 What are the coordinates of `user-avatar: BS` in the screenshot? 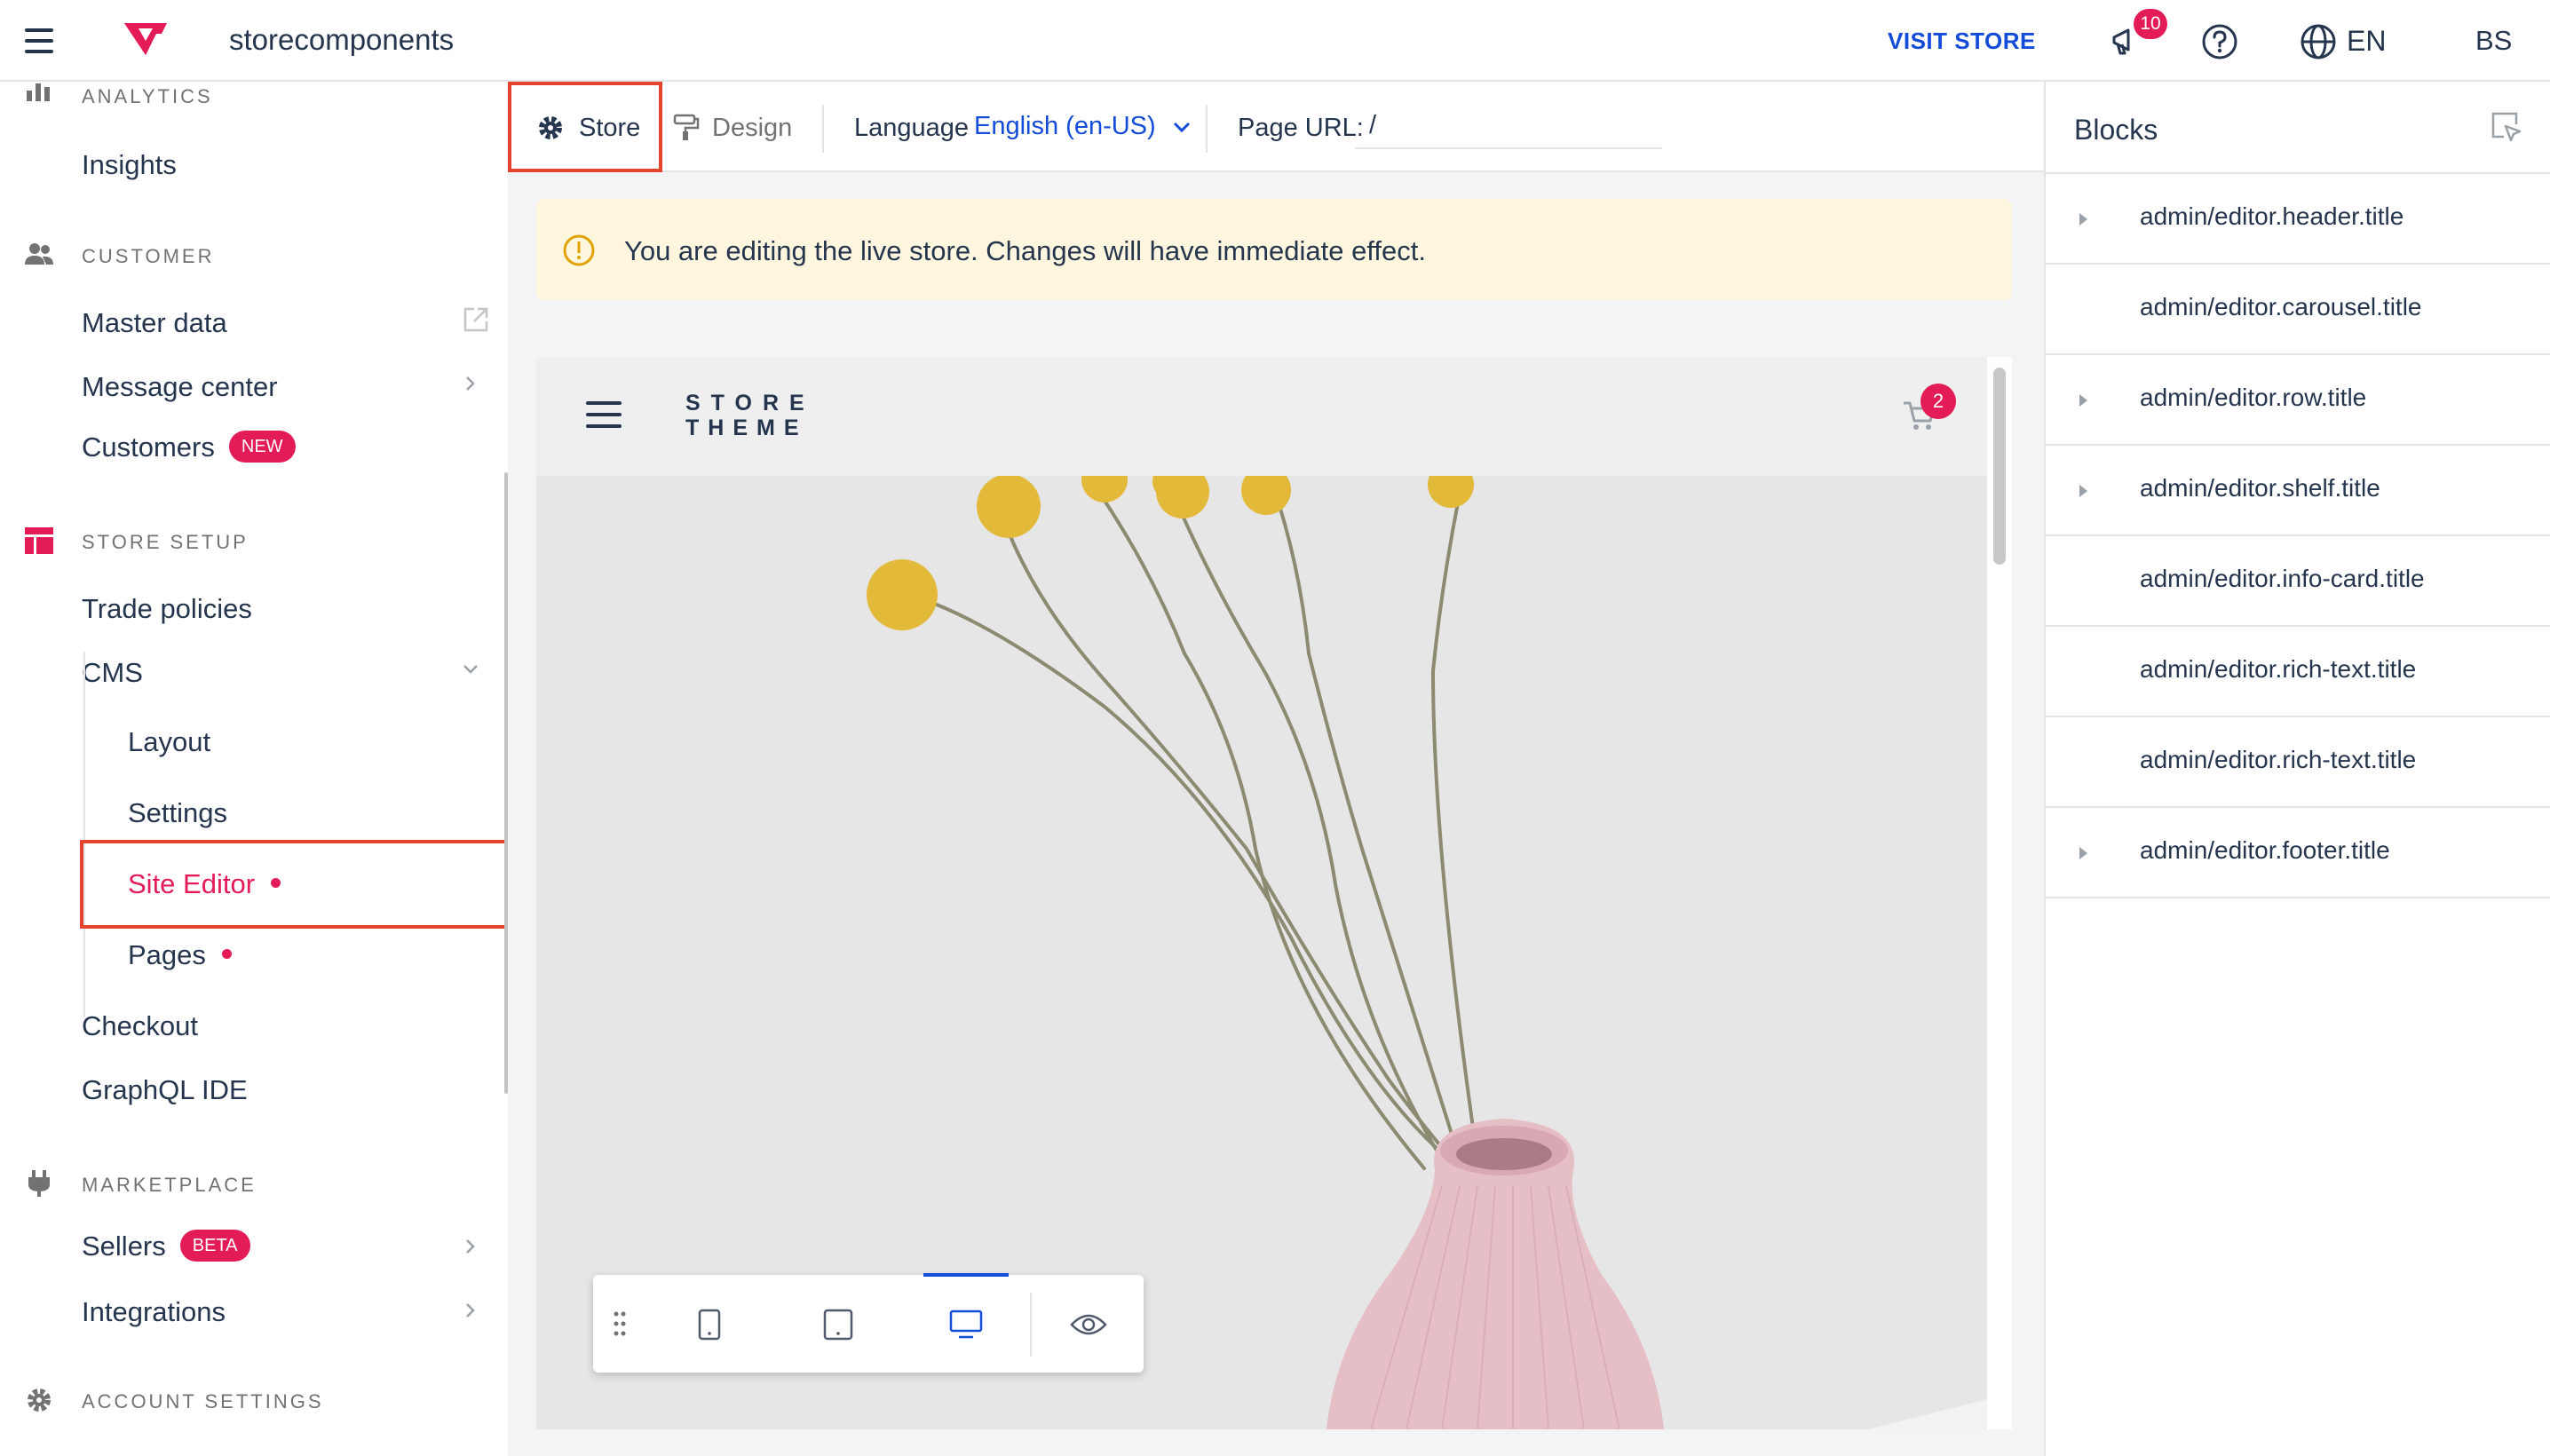 It's located at (2493, 41).